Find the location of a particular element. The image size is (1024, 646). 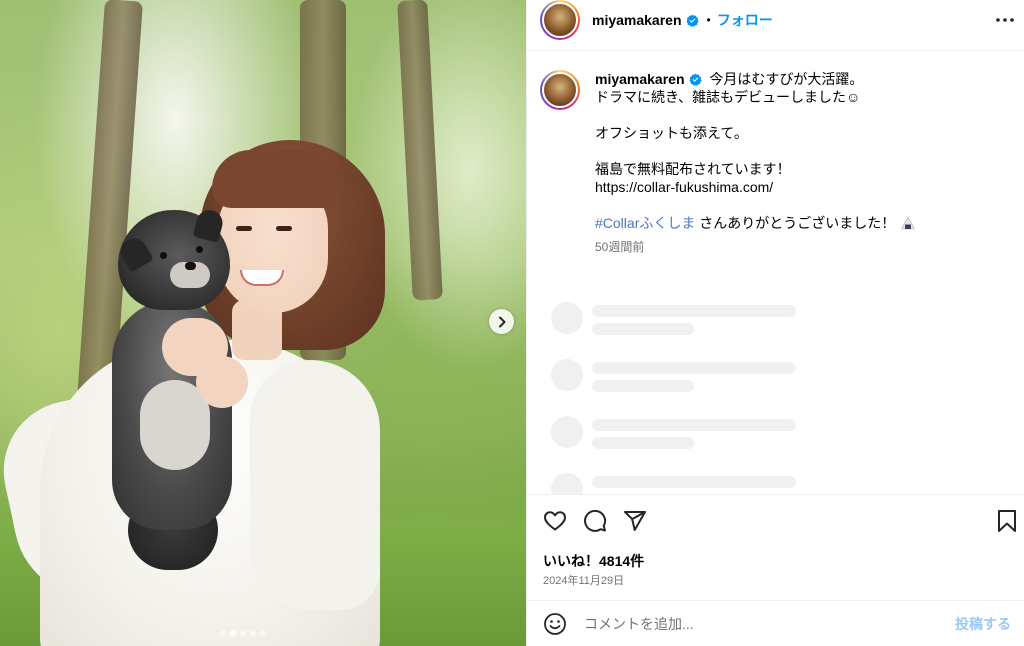

follow-button: フォロー is located at coordinates (745, 20).